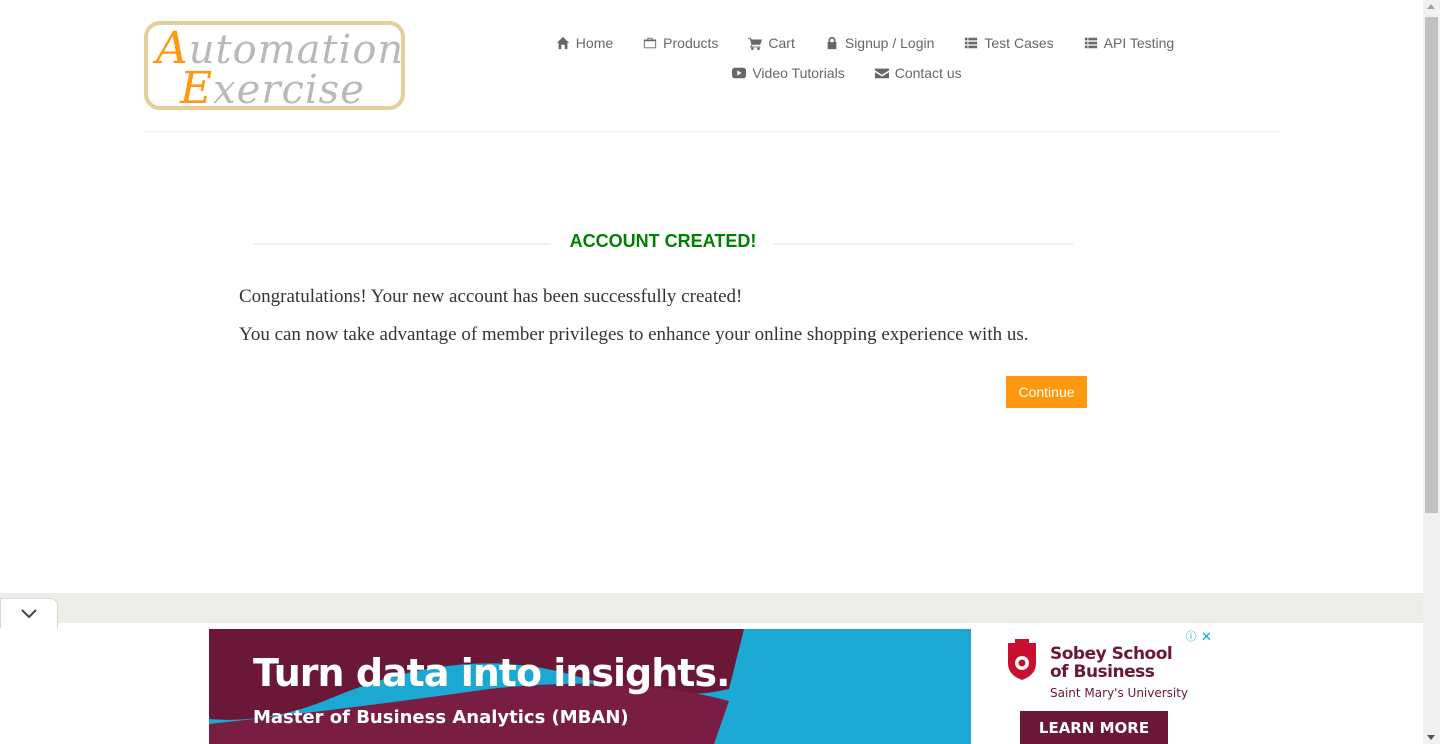 The height and width of the screenshot is (744, 1440). I want to click on chevron-down-icon, so click(29, 614).